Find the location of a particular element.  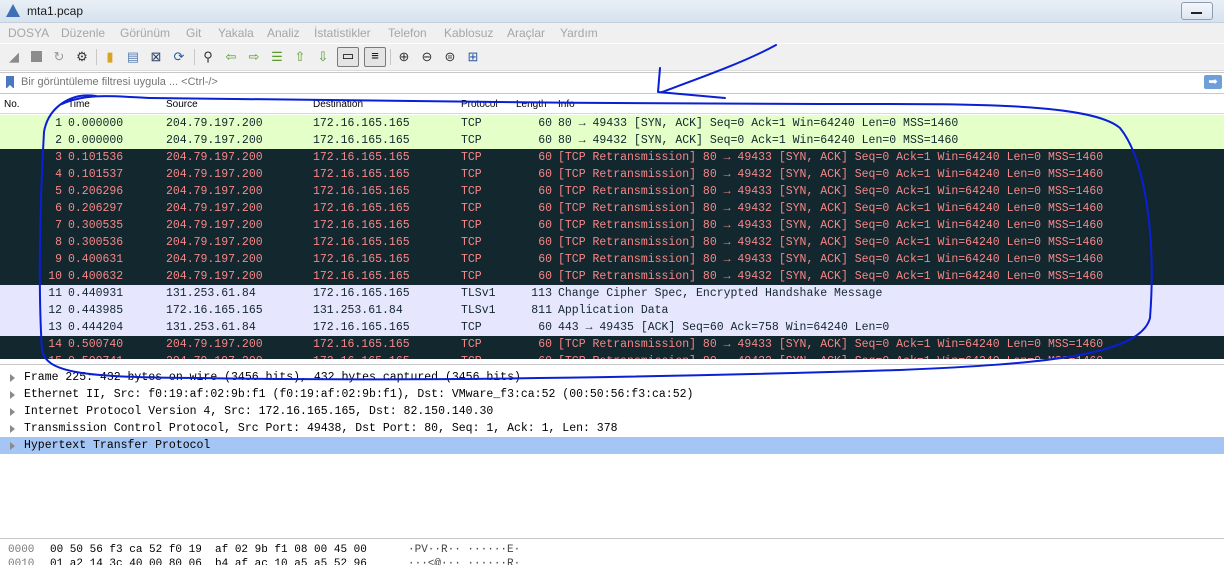

cell-time: 0.206297 is located at coordinates (96, 208).